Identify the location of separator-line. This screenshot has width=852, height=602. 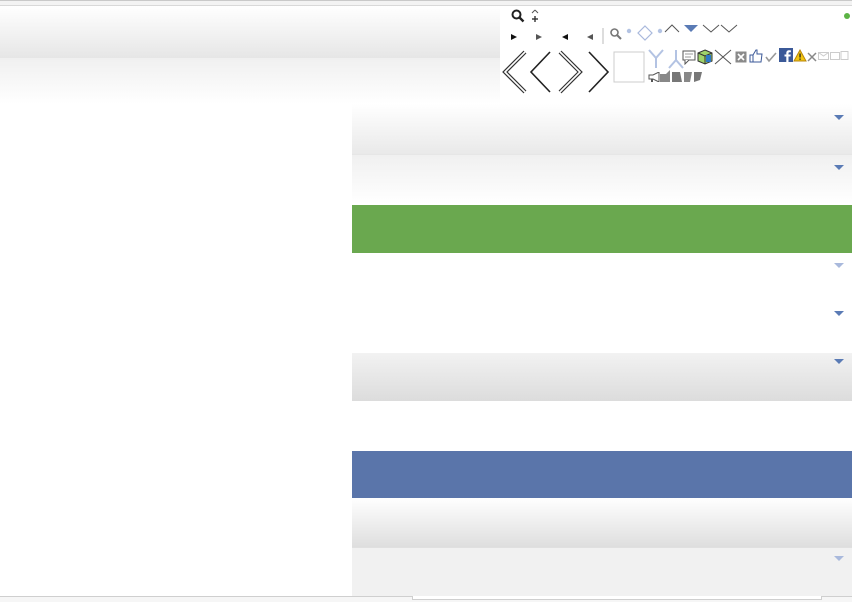
(603, 36).